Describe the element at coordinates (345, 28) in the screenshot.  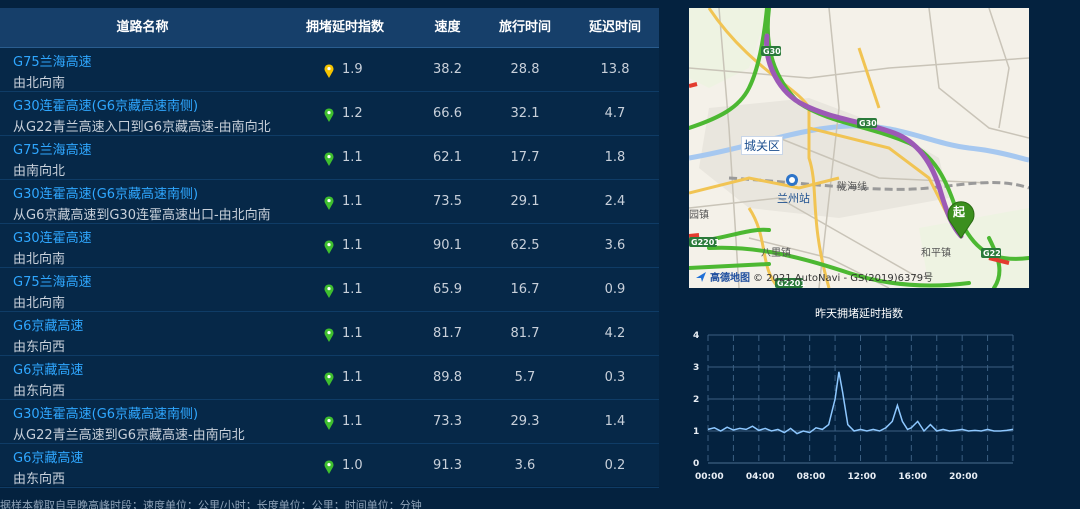
I see `header-congestion-index: 拥堵延时指数` at that location.